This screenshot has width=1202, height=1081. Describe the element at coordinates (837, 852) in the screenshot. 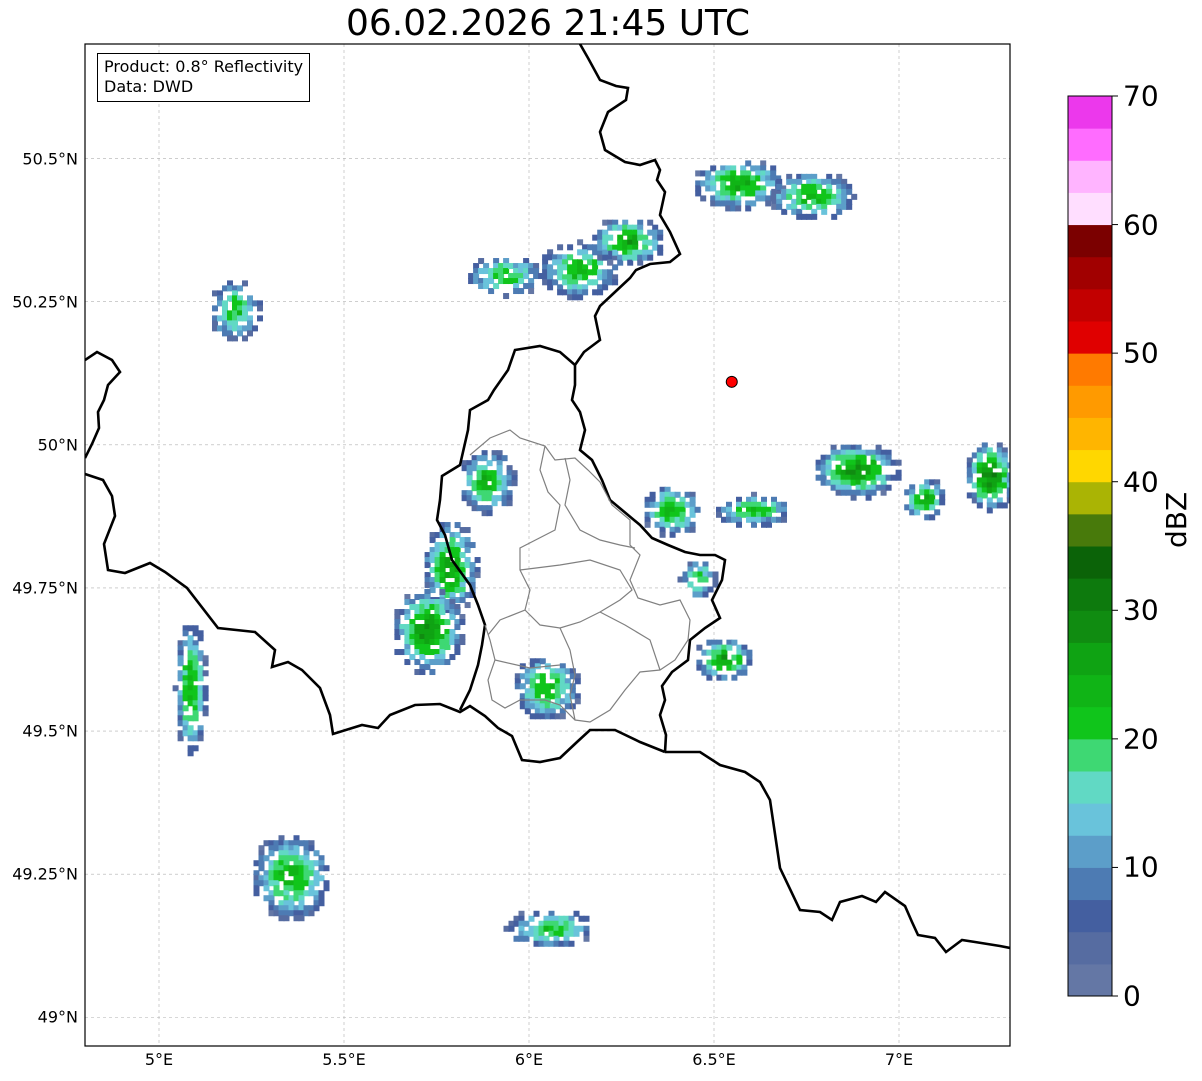

I see `country-border` at that location.